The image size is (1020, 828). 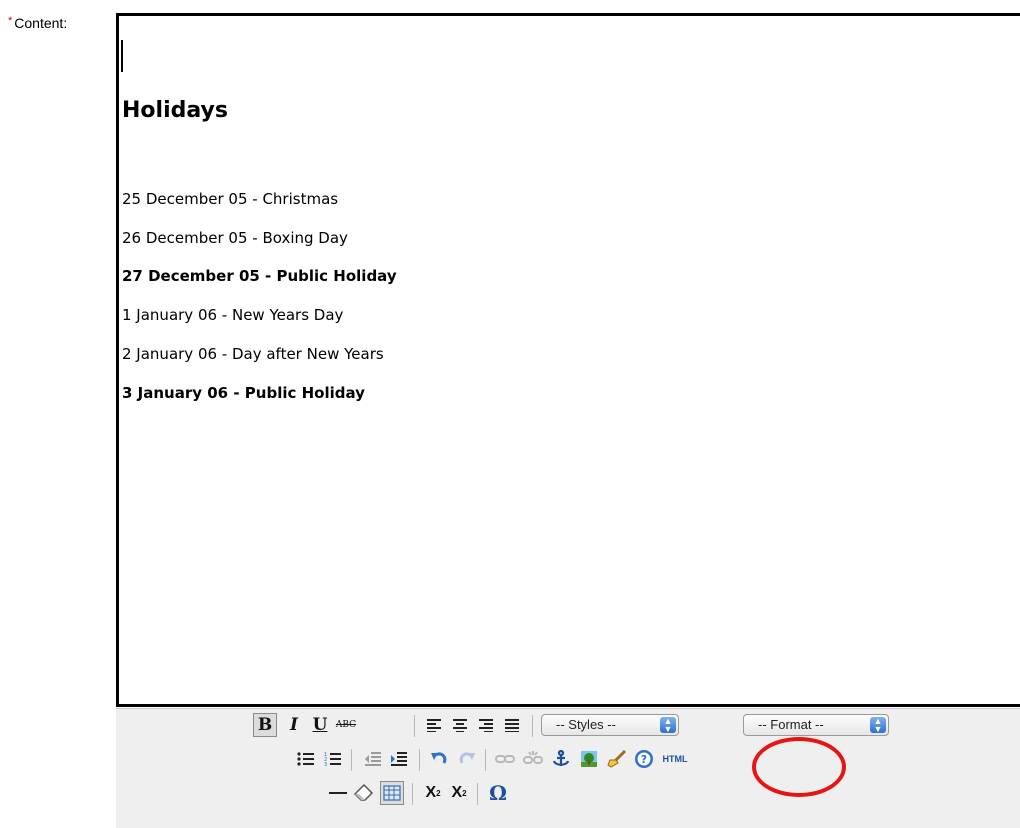 I want to click on undo-icon, so click(x=439, y=758).